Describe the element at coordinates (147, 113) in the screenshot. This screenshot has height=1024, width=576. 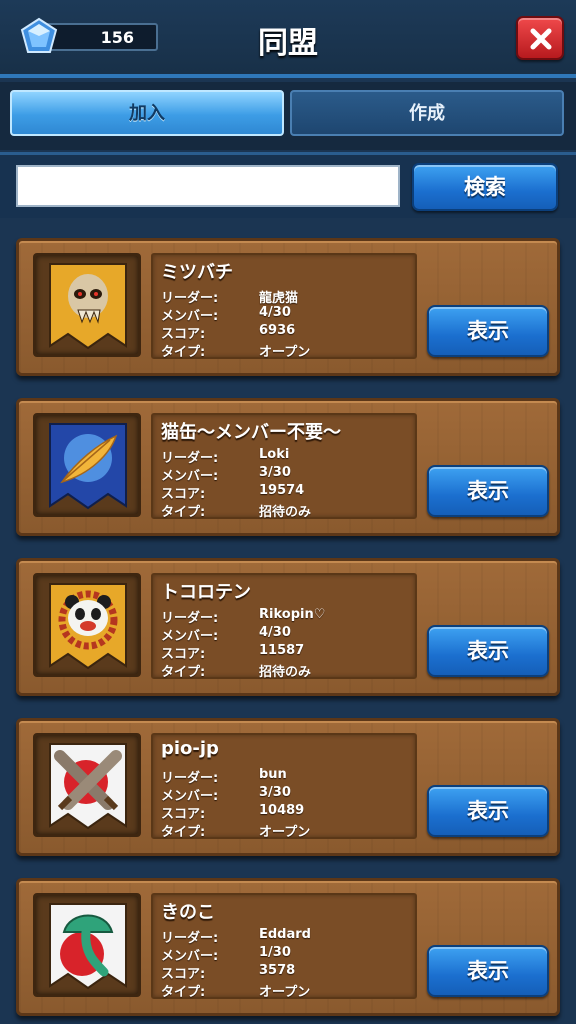
I see `tab-join: 加入` at that location.